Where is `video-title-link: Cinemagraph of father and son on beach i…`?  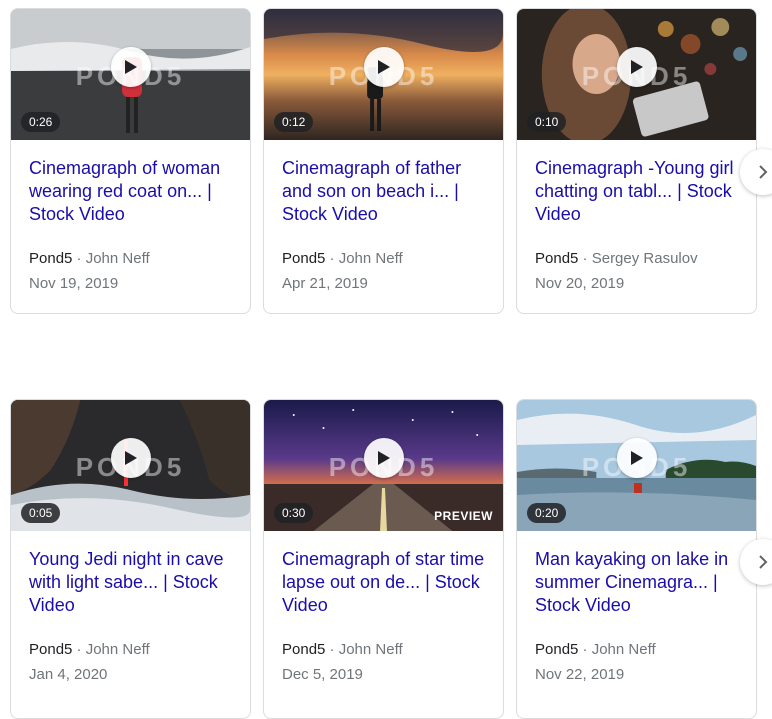 video-title-link: Cinemagraph of father and son on beach i… is located at coordinates (383, 191).